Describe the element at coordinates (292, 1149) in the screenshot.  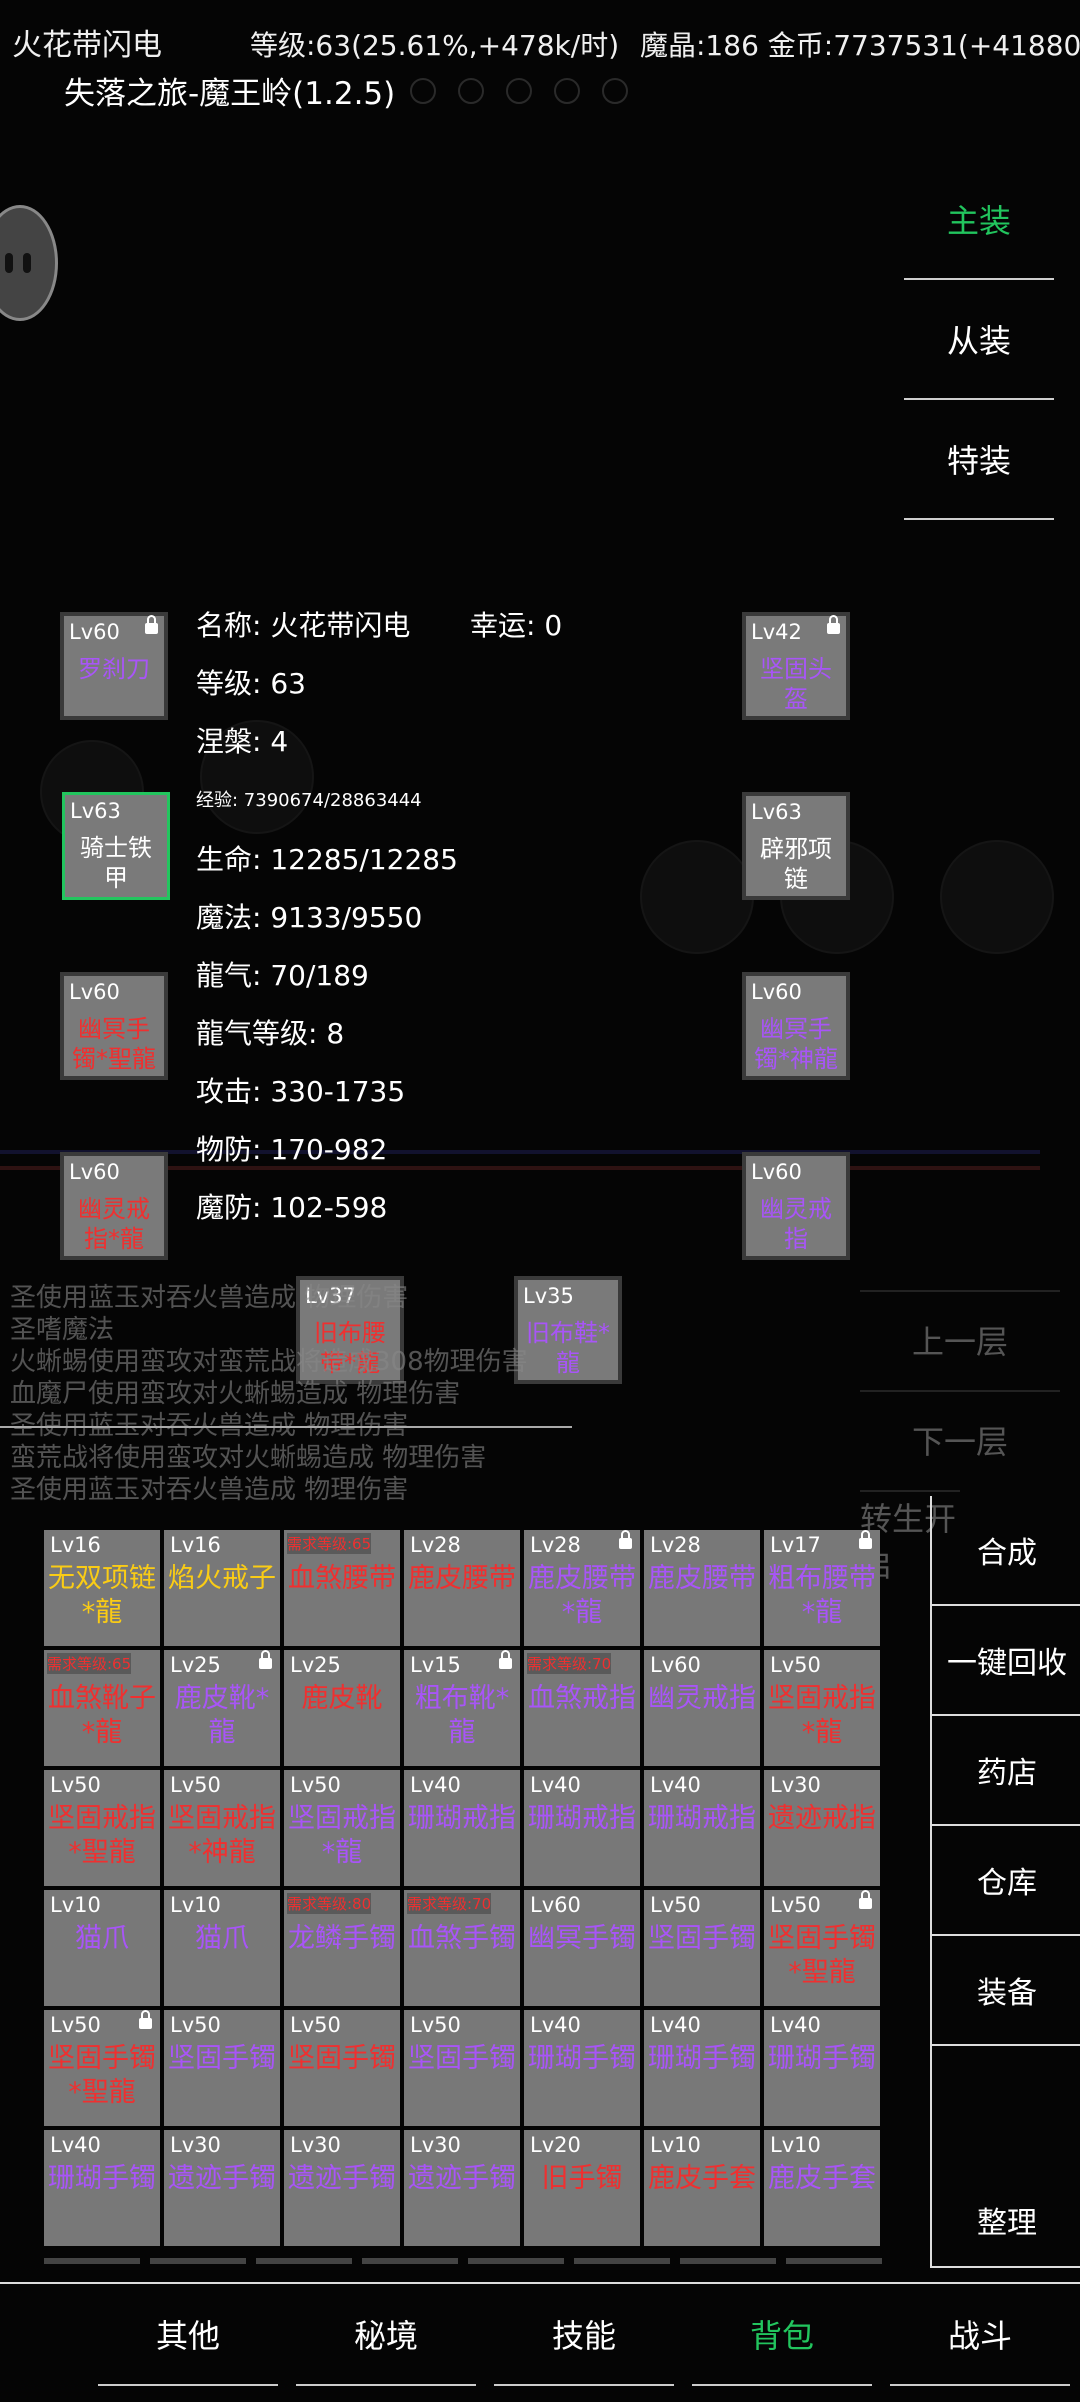
I see `stat-phys-def: 物防: 170-982` at that location.